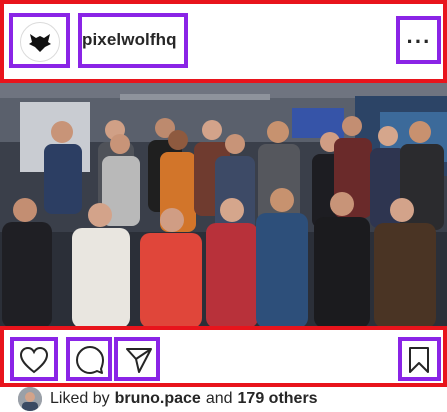 Image resolution: width=447 pixels, height=412 pixels. I want to click on liker-avatar-image, so click(30, 399).